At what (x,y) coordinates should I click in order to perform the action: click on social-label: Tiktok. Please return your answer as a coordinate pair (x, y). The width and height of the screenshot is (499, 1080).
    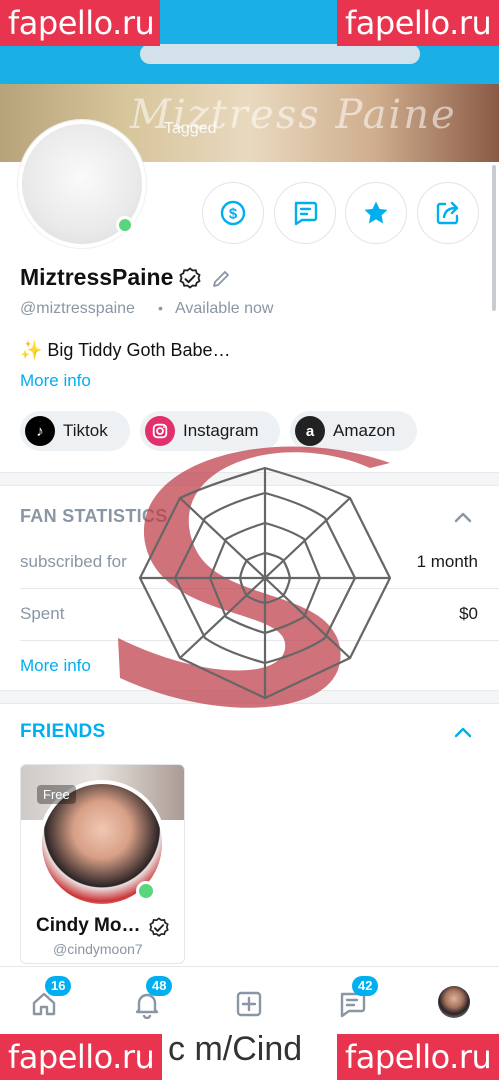
    Looking at the image, I should click on (85, 430).